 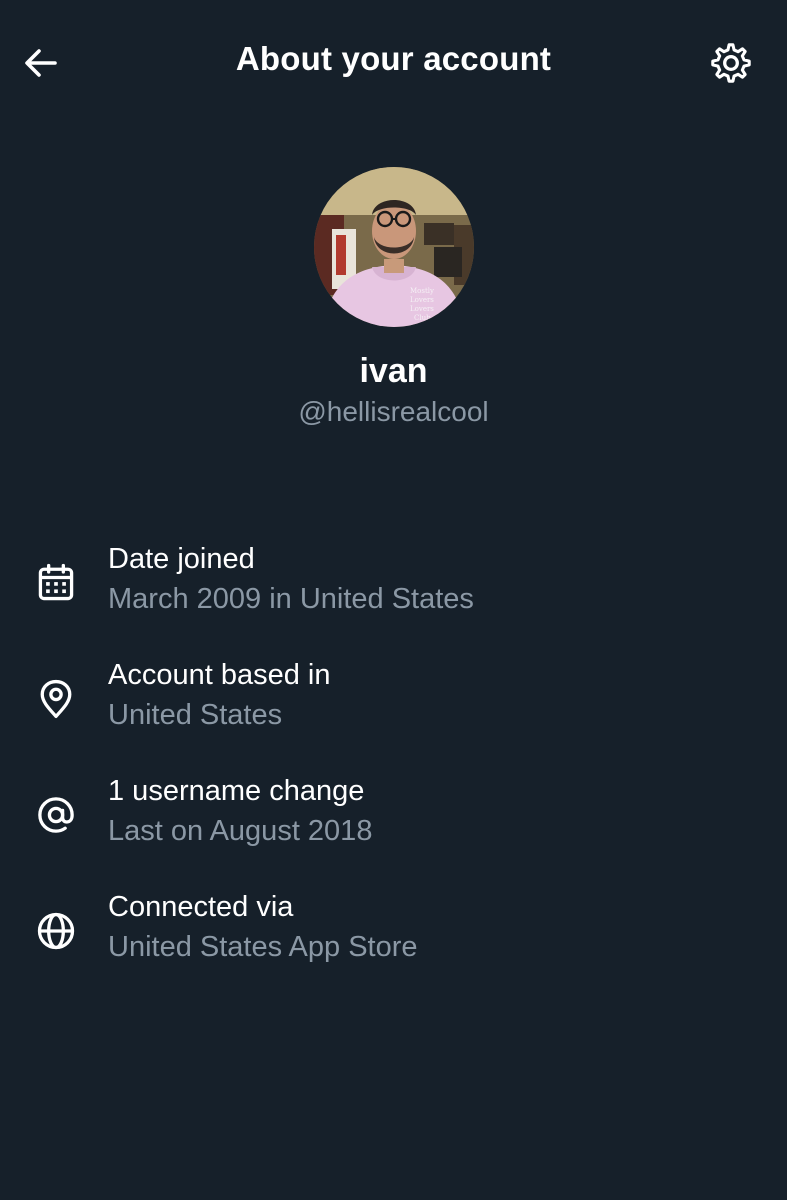 What do you see at coordinates (240, 831) in the screenshot?
I see `info-subtitle: Last on August 2018` at bounding box center [240, 831].